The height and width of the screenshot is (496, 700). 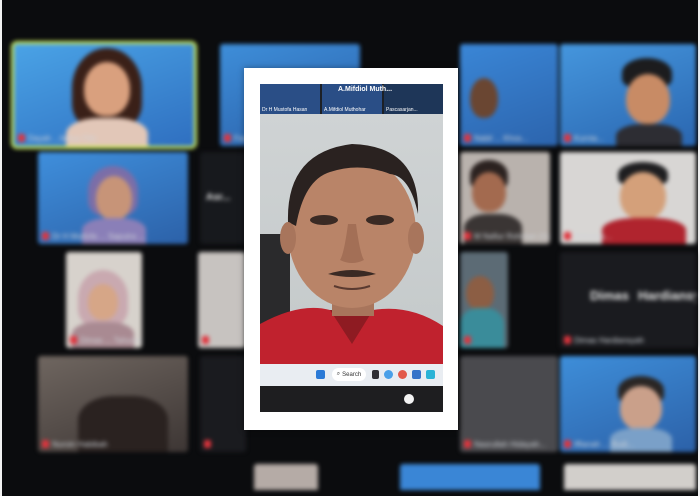 I want to click on participant-tile: M Nafiur Rohman (Gaffar), so click(x=505, y=198).